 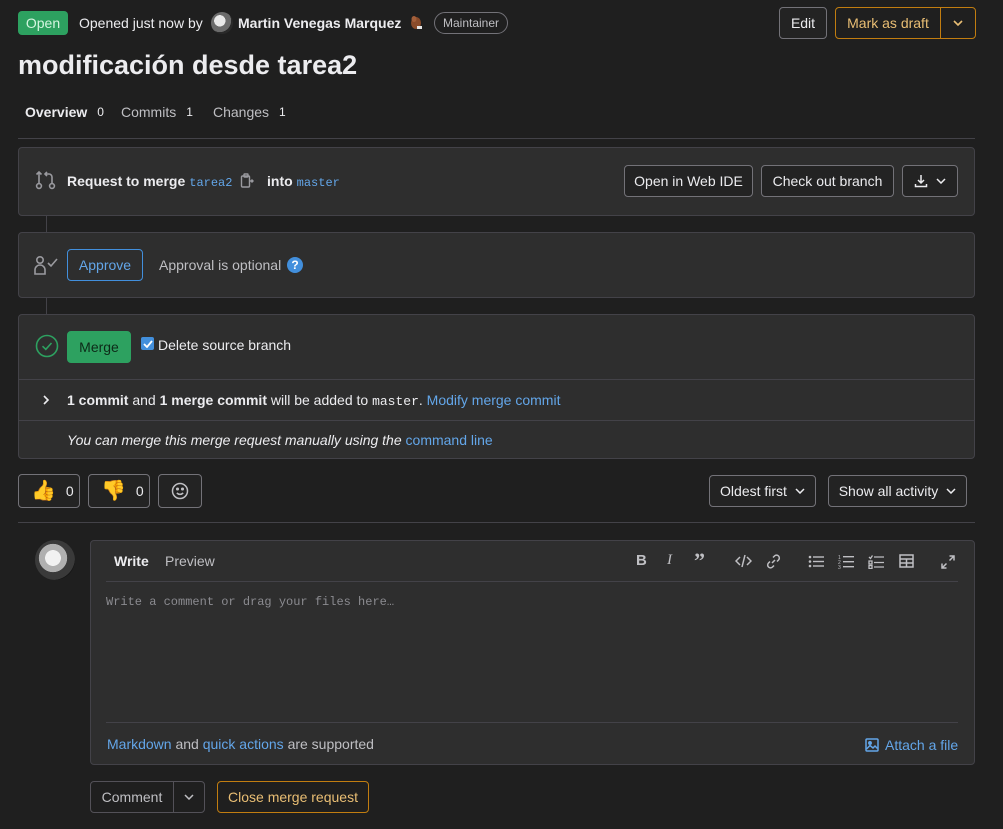 I want to click on smiley-icon, so click(x=180, y=491).